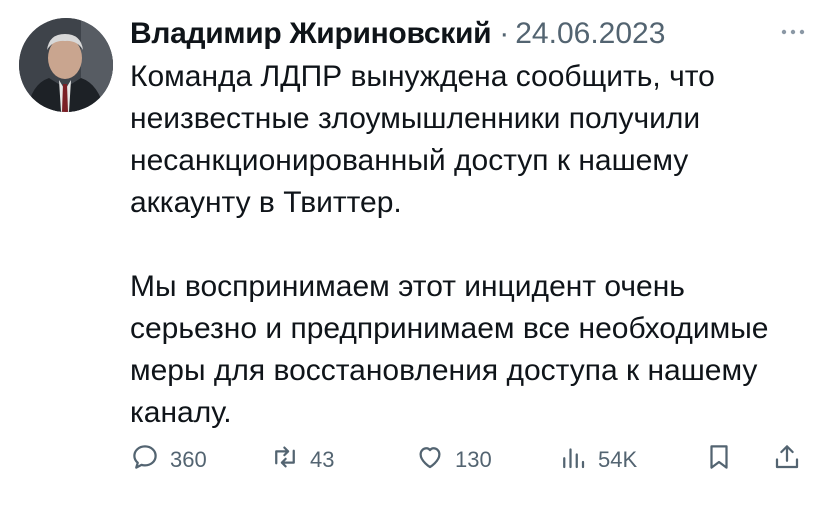 The height and width of the screenshot is (508, 828). I want to click on heart-icon, so click(430, 460).